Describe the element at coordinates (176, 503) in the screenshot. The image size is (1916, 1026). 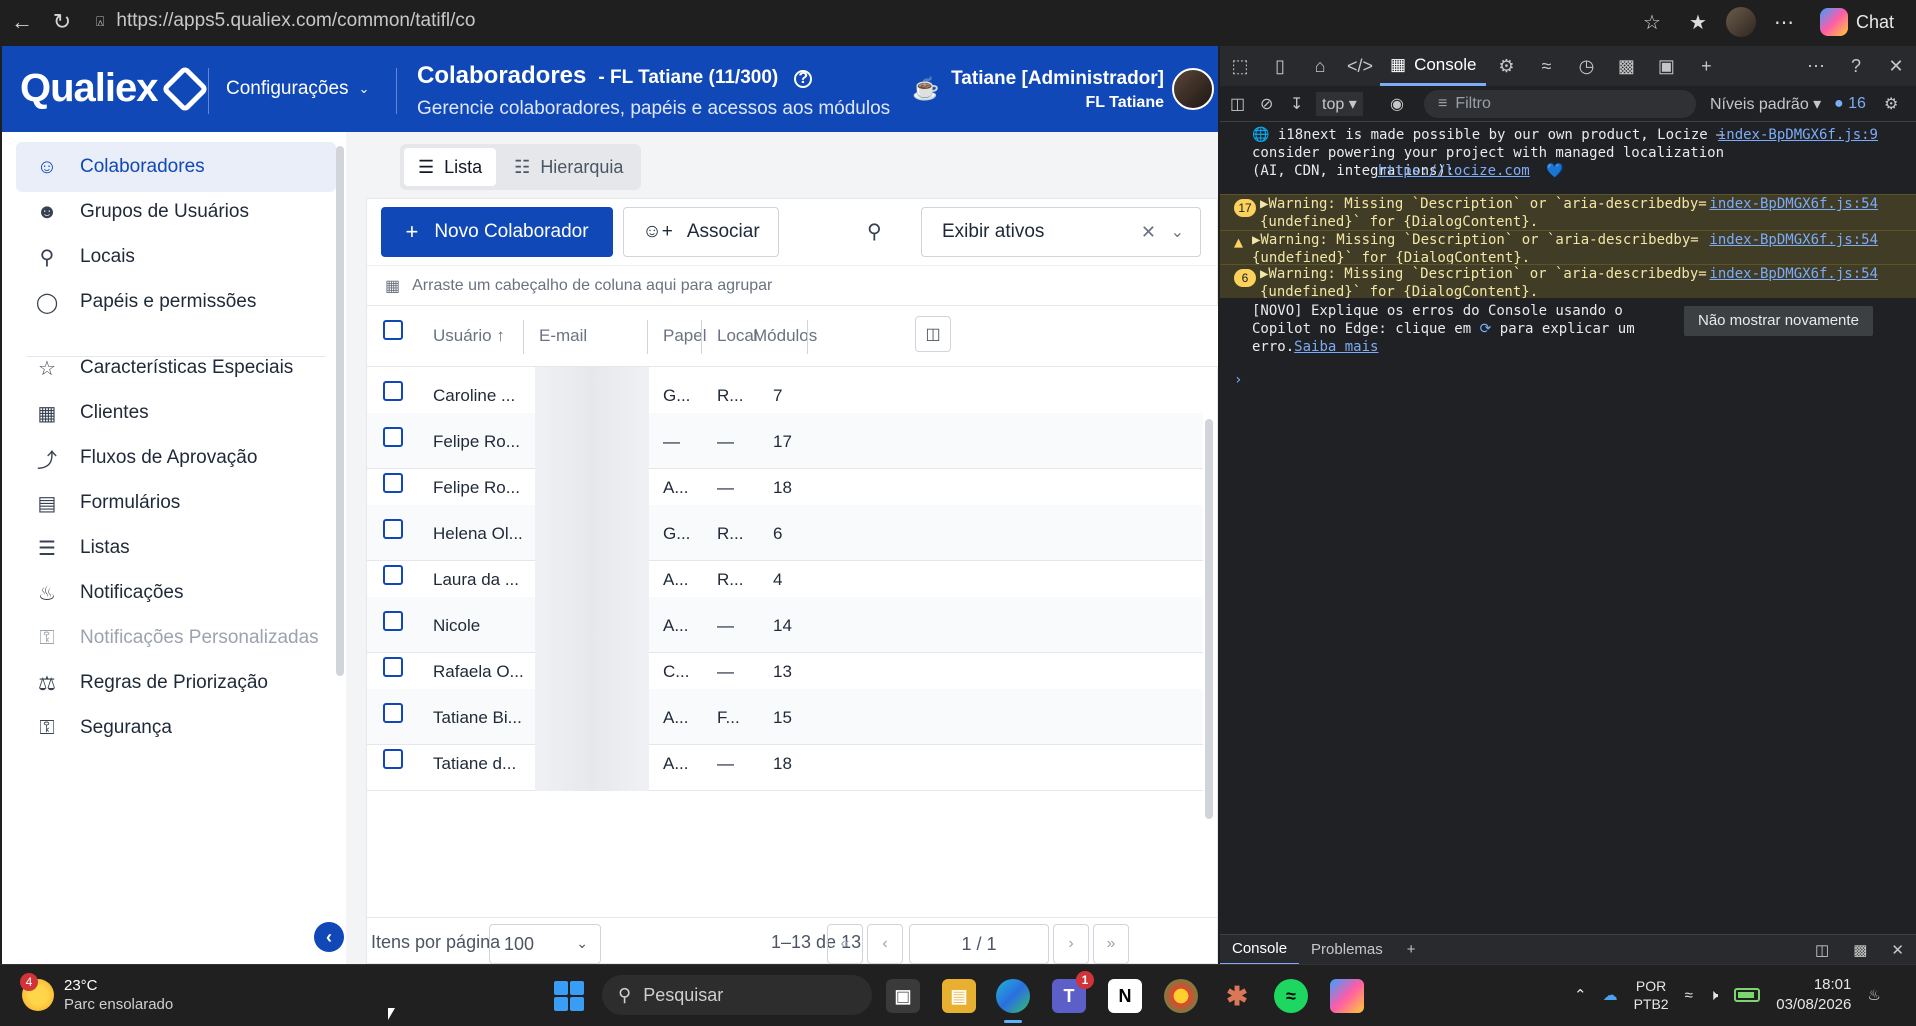
I see `sidebar-item-formularios: ▤ Formulários` at that location.